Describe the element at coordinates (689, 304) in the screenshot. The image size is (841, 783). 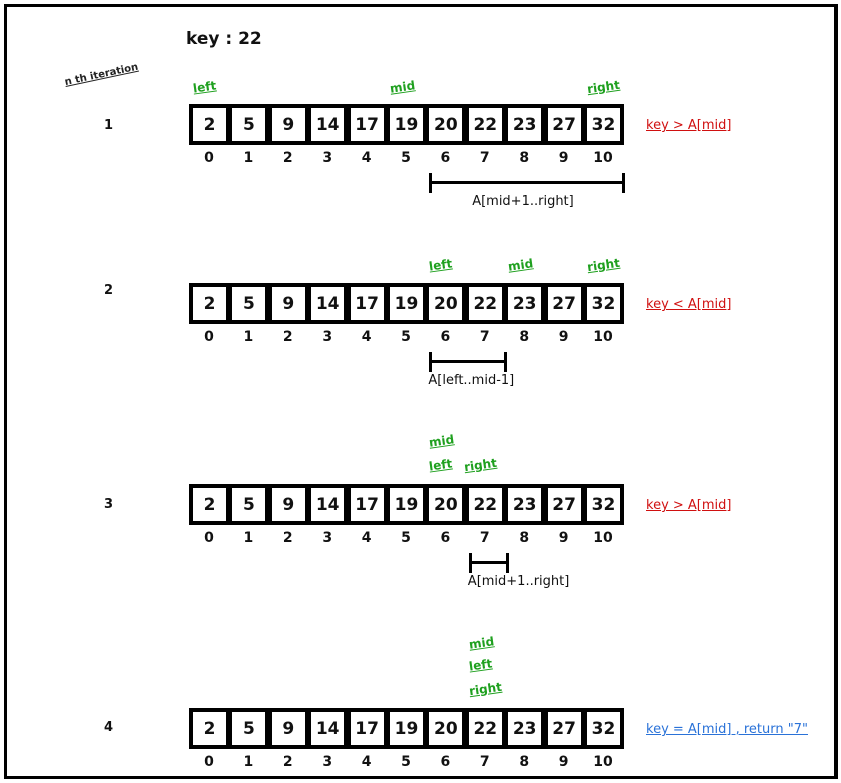
I see `condition-label: key < A[mid]` at that location.